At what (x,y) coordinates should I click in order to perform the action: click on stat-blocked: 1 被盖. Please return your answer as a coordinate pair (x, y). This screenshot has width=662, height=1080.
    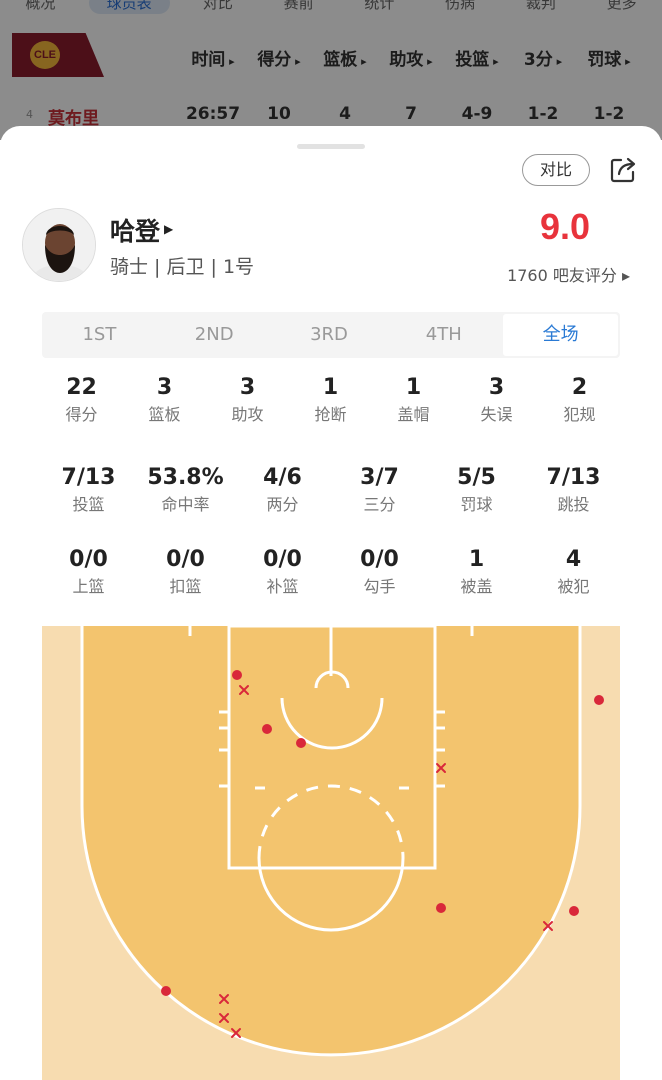
    Looking at the image, I should click on (476, 571).